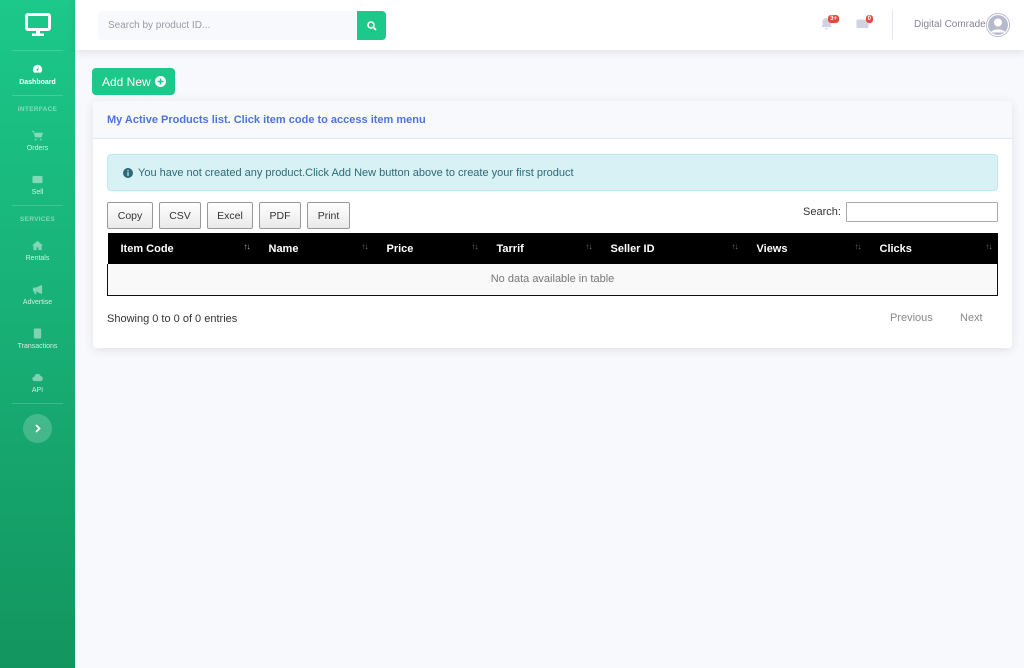  I want to click on money-icon, so click(38, 179).